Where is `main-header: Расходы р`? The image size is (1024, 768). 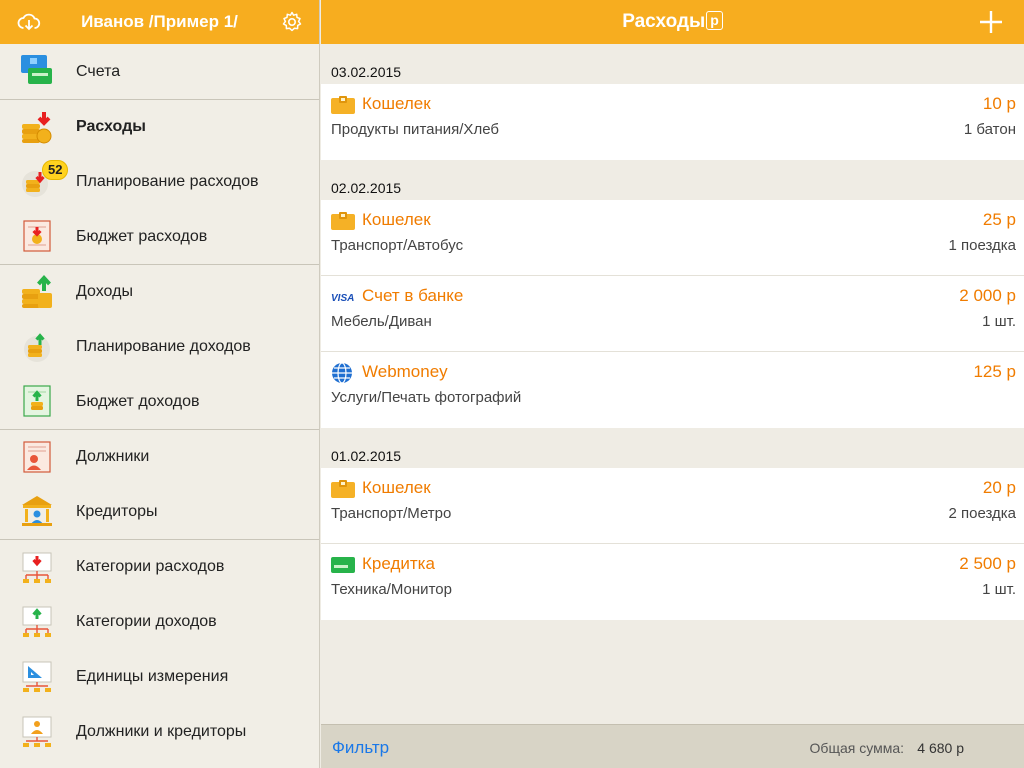 main-header: Расходы р is located at coordinates (672, 22).